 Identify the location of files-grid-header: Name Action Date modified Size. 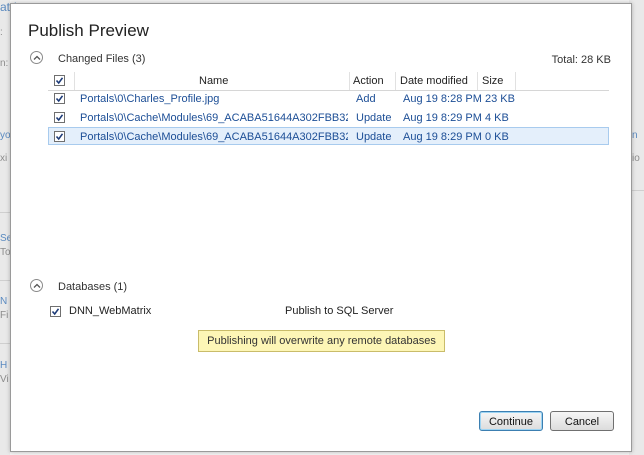
(328, 81).